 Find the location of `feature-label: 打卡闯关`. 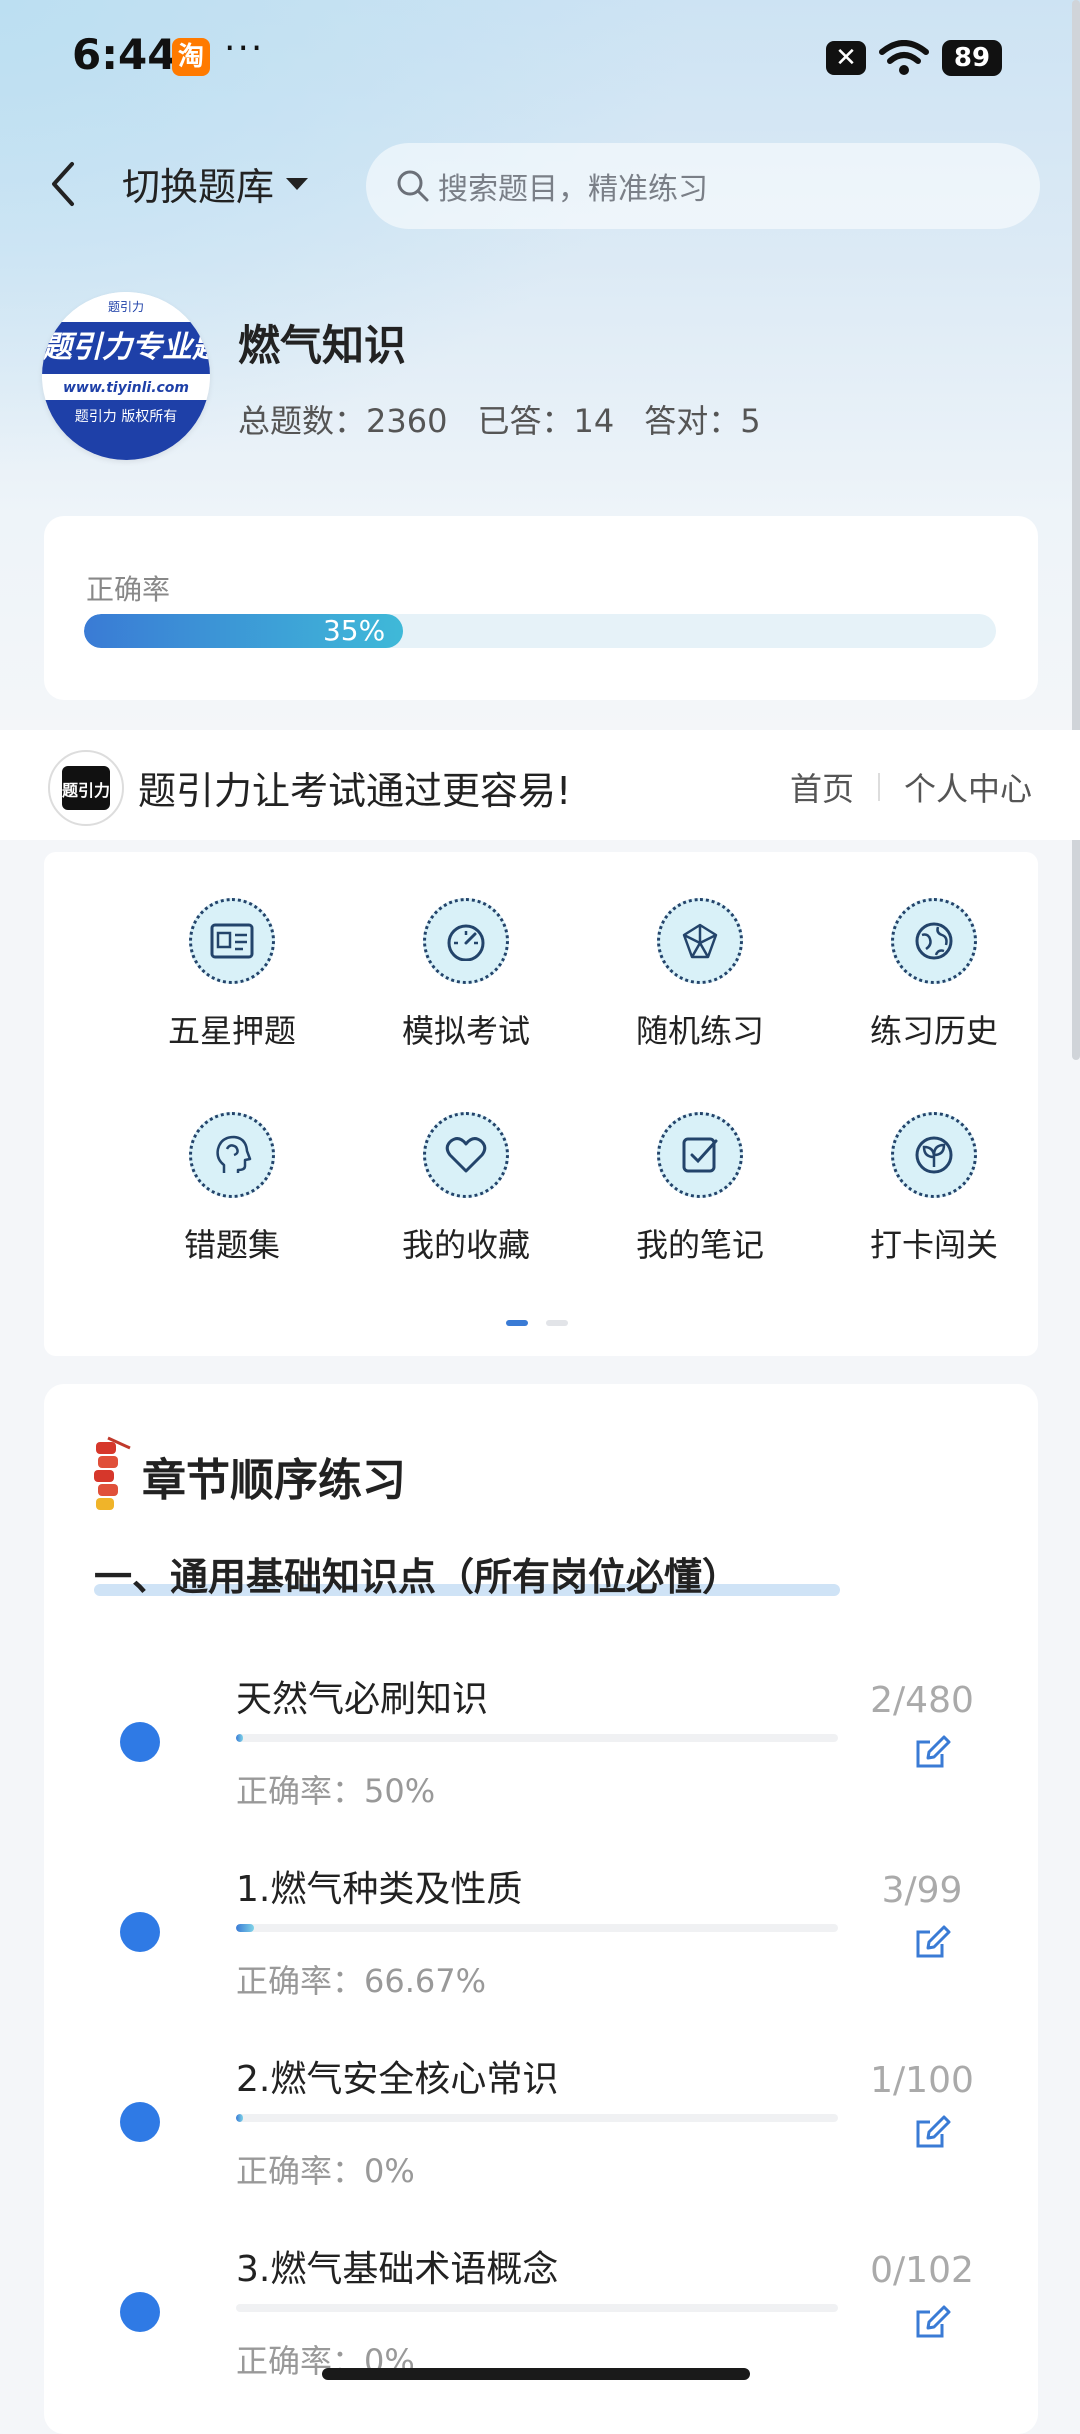

feature-label: 打卡闯关 is located at coordinates (933, 1245).